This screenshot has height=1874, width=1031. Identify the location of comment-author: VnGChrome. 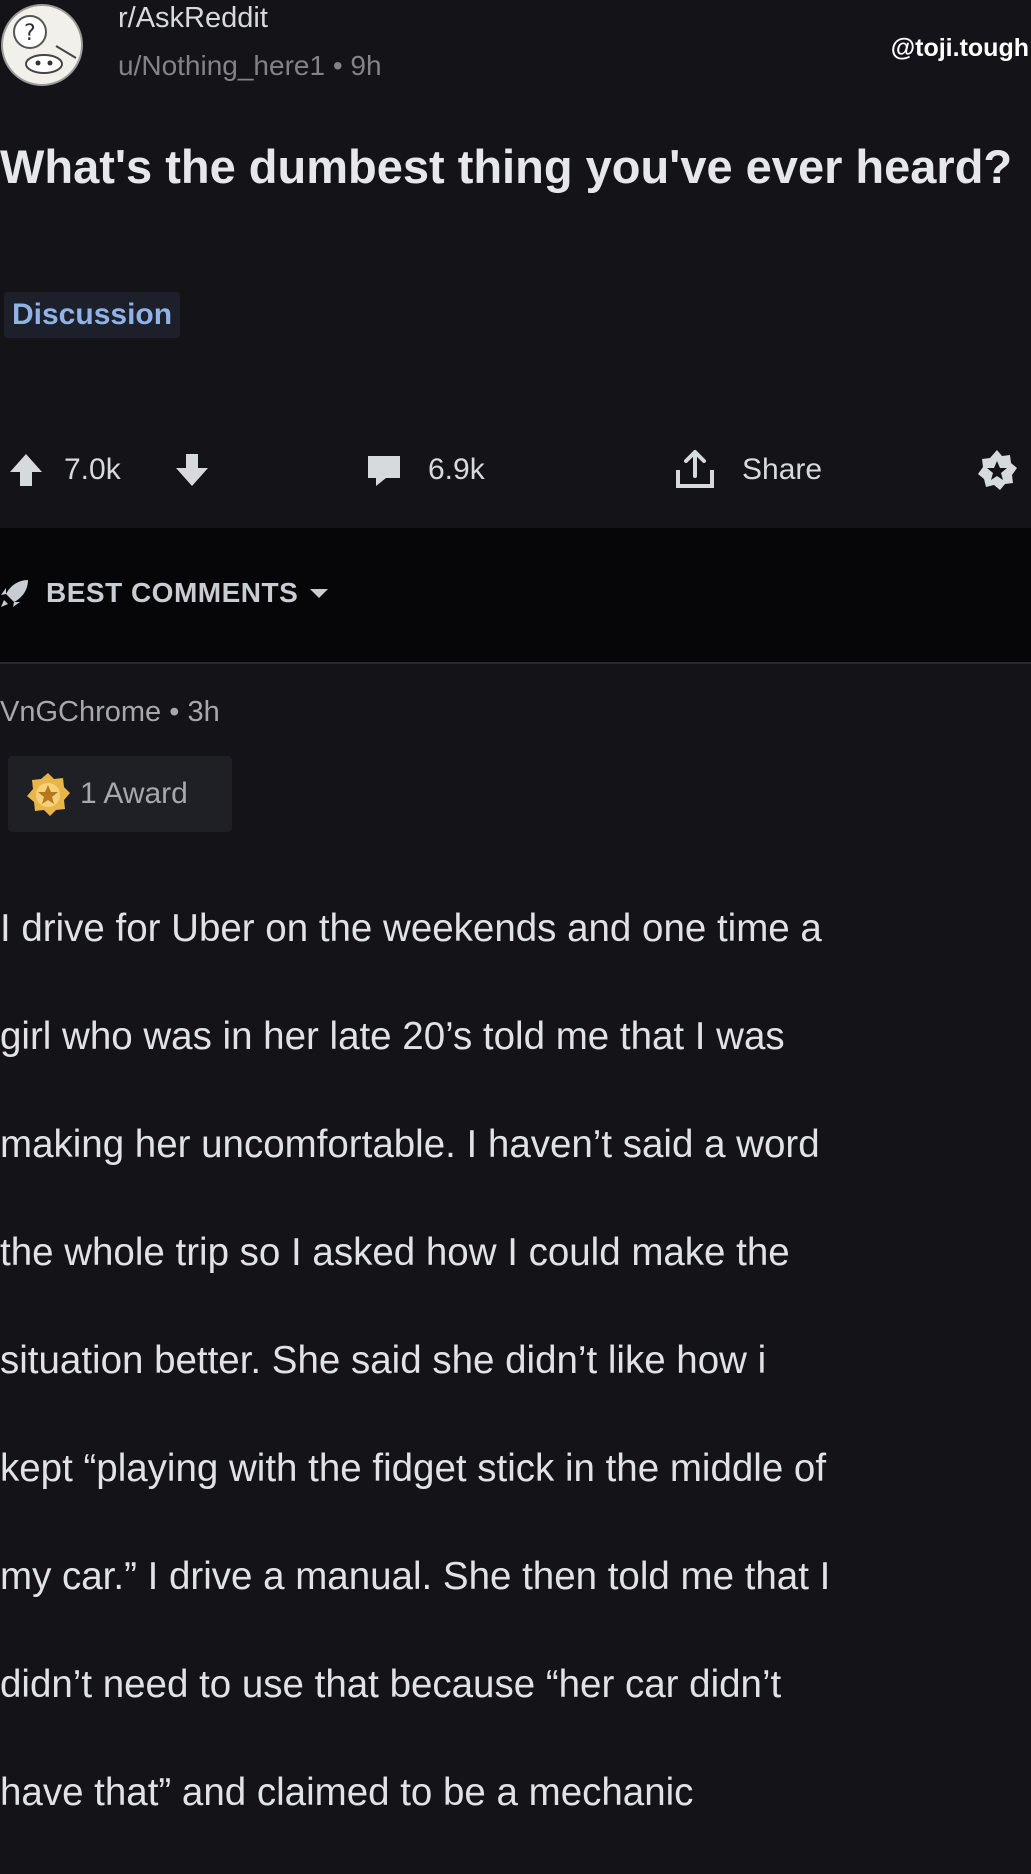
(80, 712).